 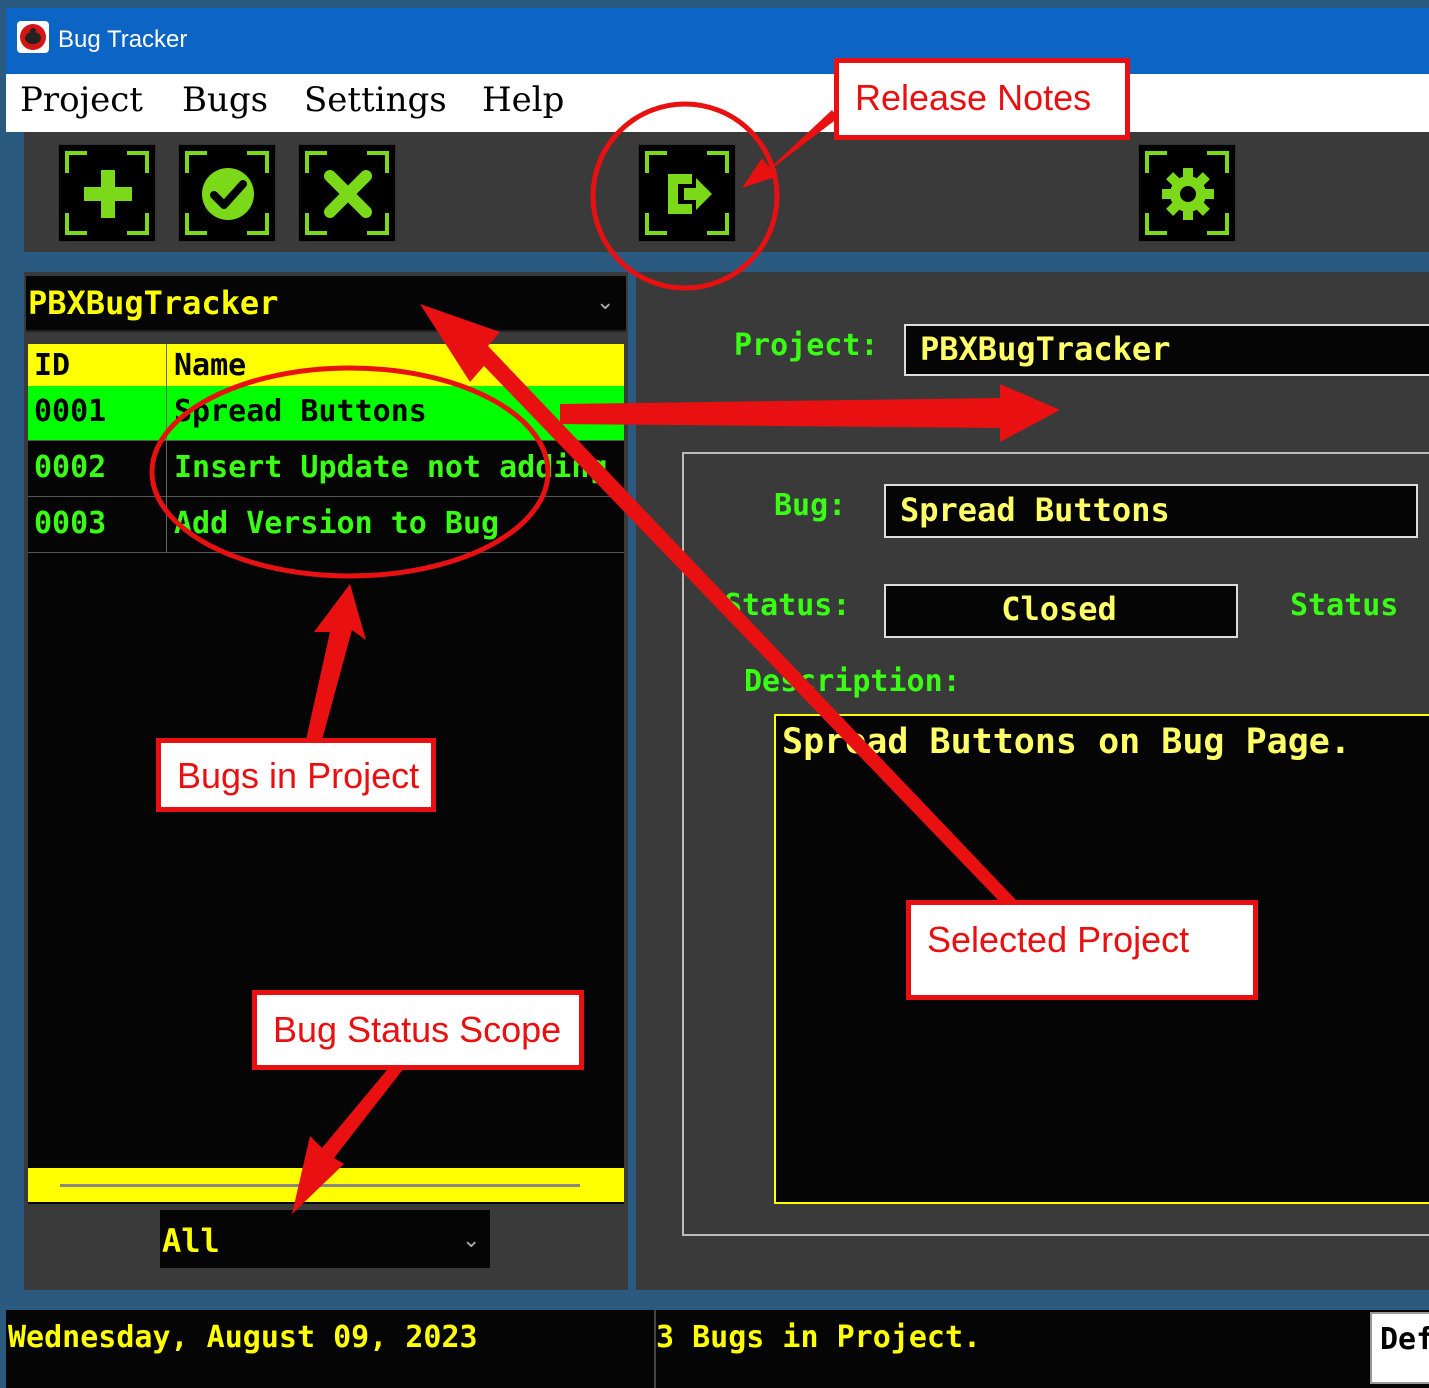 I want to click on bug-id: 0002, so click(x=70, y=467).